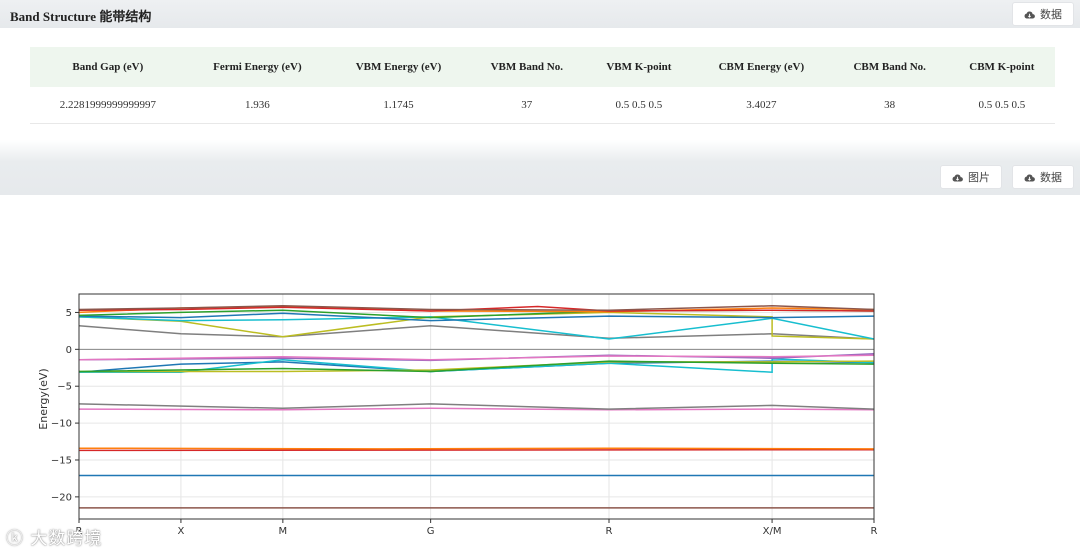 This screenshot has width=1080, height=555. What do you see at coordinates (180, 531) in the screenshot?
I see `x-tick-label: X` at bounding box center [180, 531].